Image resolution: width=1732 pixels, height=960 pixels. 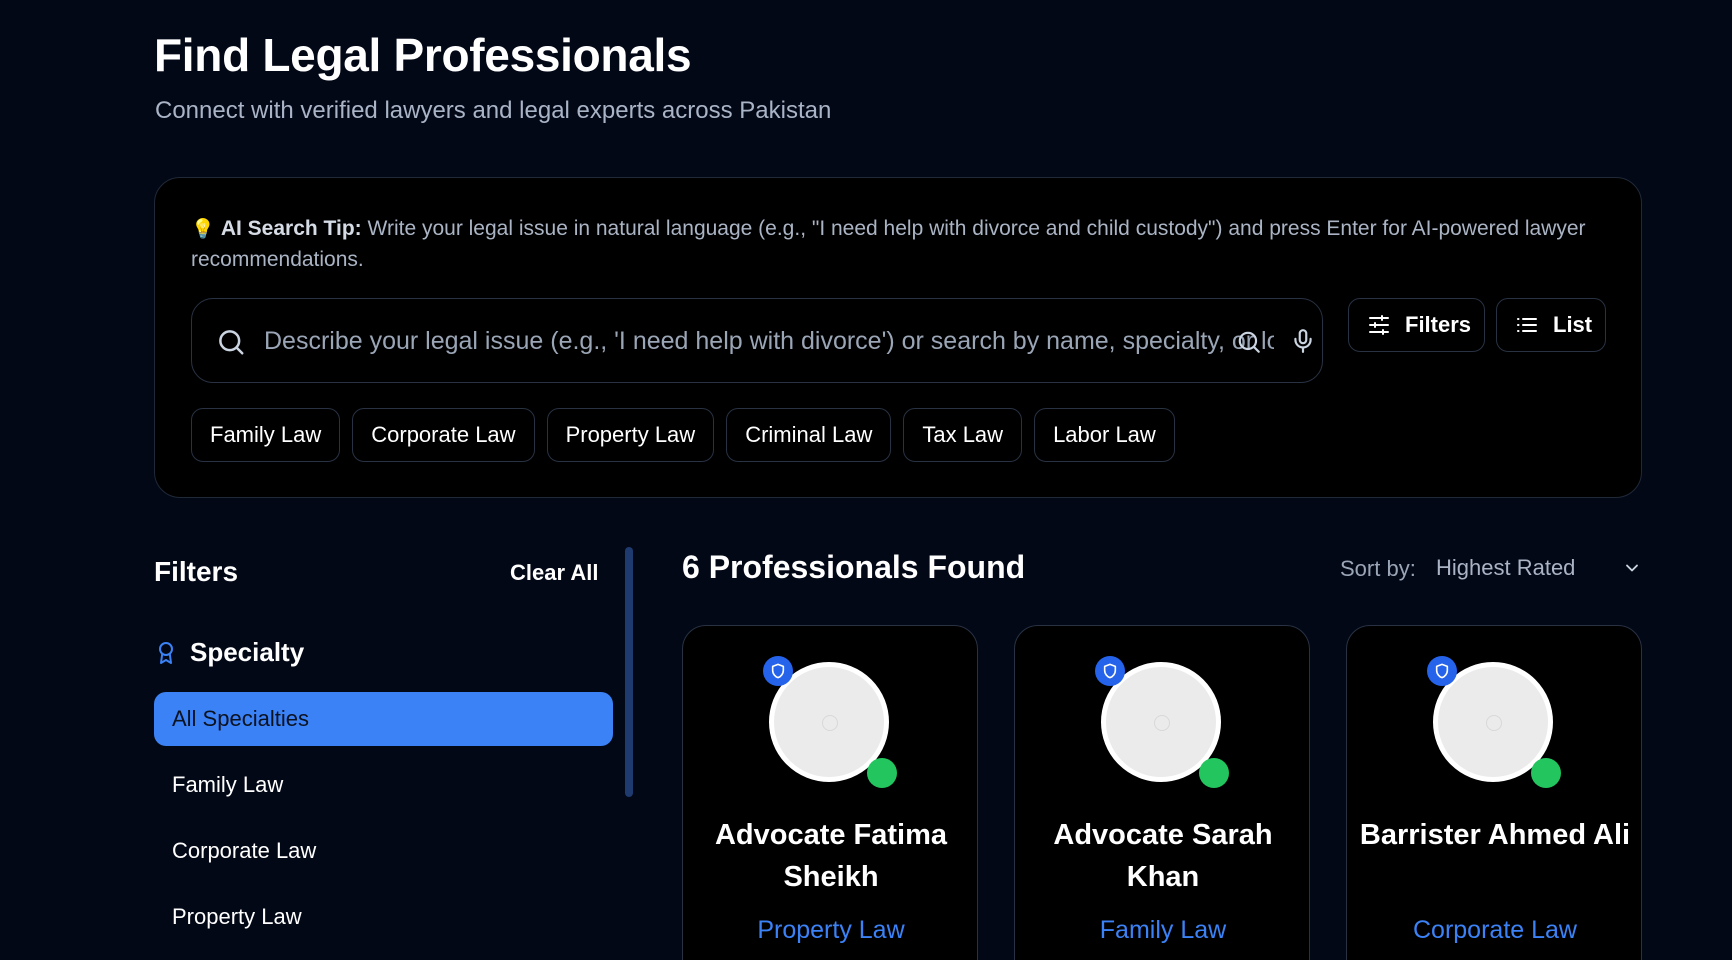 What do you see at coordinates (854, 567) in the screenshot?
I see `results-count: 6 Professionals Found` at bounding box center [854, 567].